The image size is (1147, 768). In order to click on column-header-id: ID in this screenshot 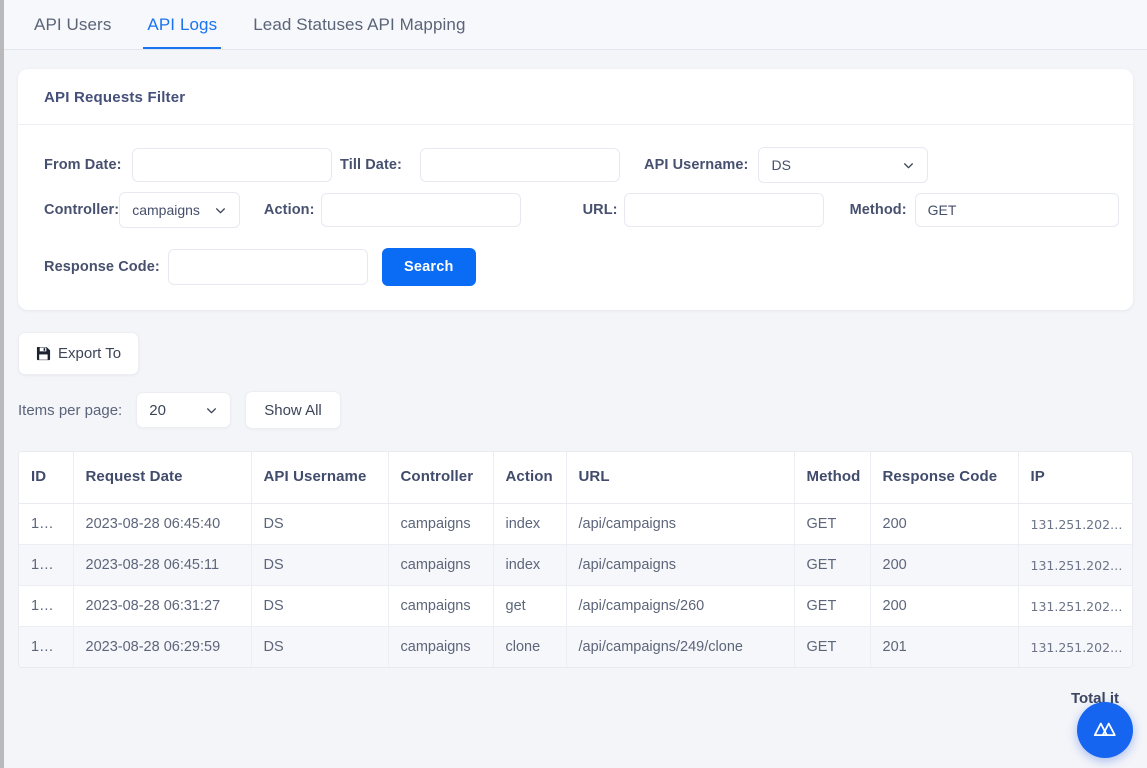, I will do `click(46, 478)`.